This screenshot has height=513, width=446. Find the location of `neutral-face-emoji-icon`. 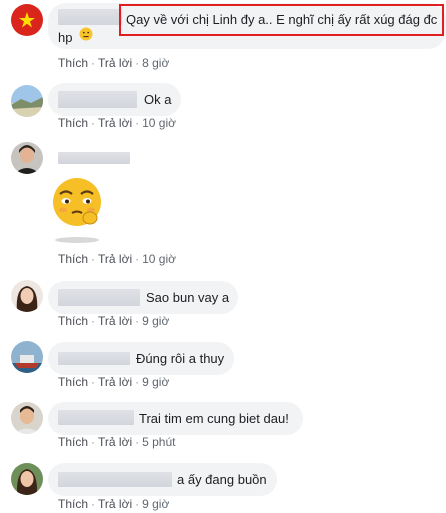

neutral-face-emoji-icon is located at coordinates (86, 34).